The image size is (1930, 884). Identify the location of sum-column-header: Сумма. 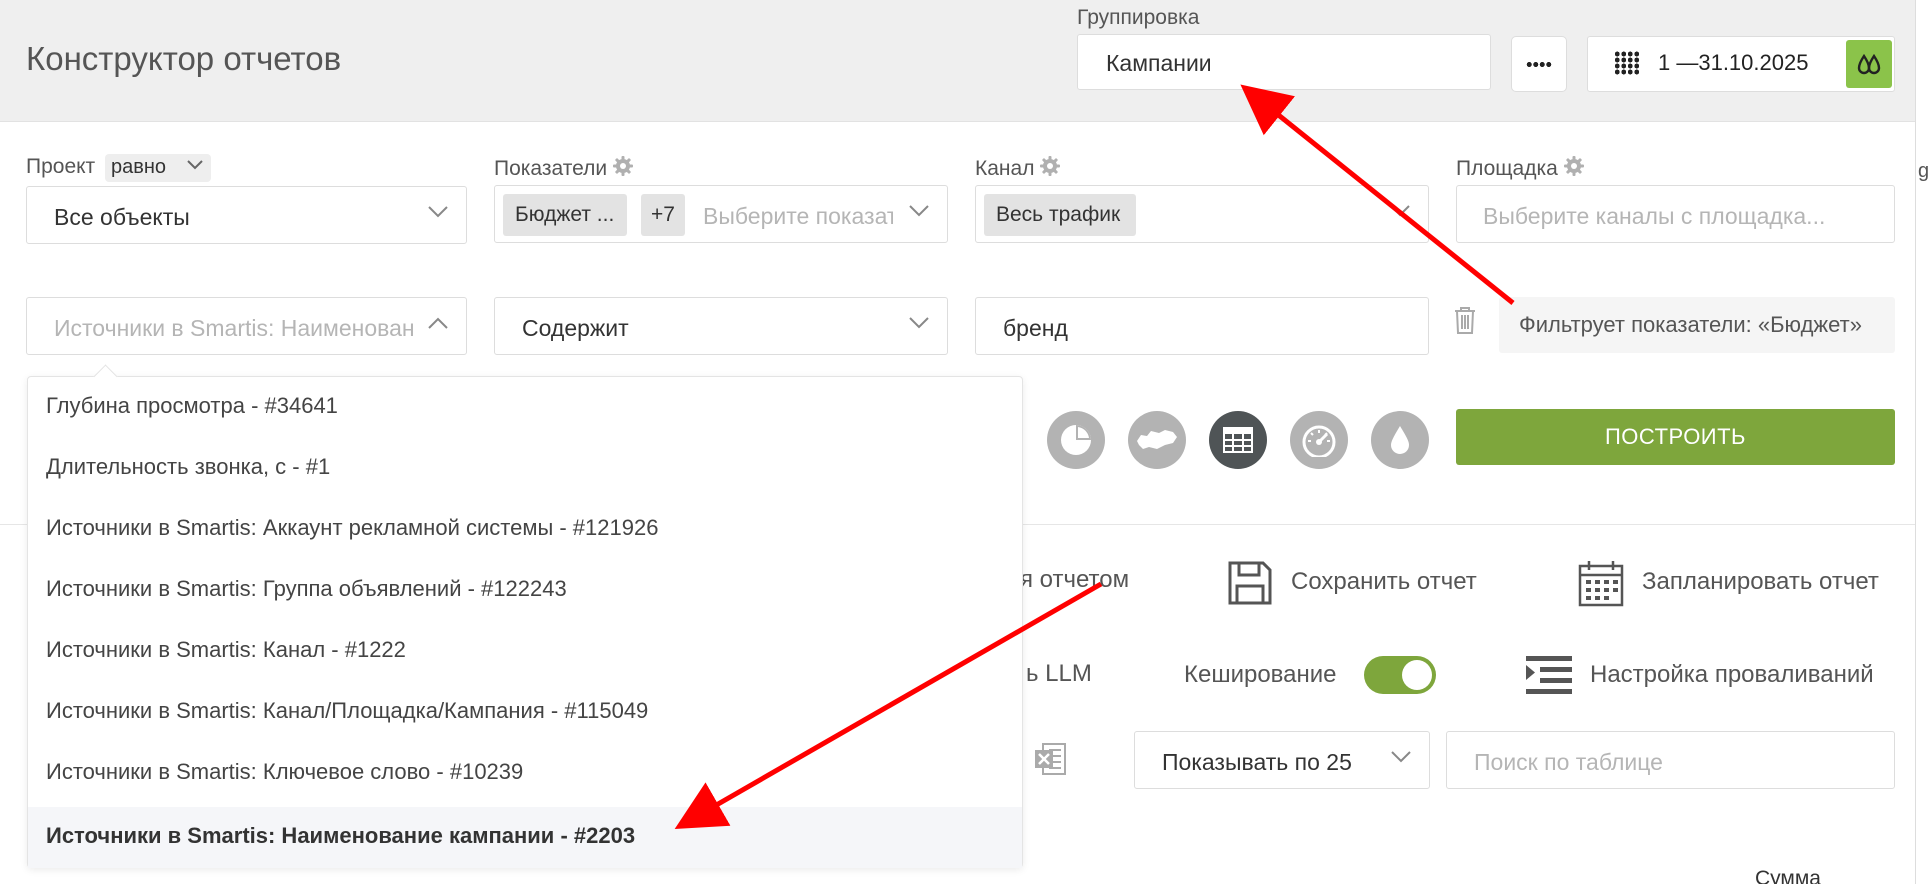
(1788, 875).